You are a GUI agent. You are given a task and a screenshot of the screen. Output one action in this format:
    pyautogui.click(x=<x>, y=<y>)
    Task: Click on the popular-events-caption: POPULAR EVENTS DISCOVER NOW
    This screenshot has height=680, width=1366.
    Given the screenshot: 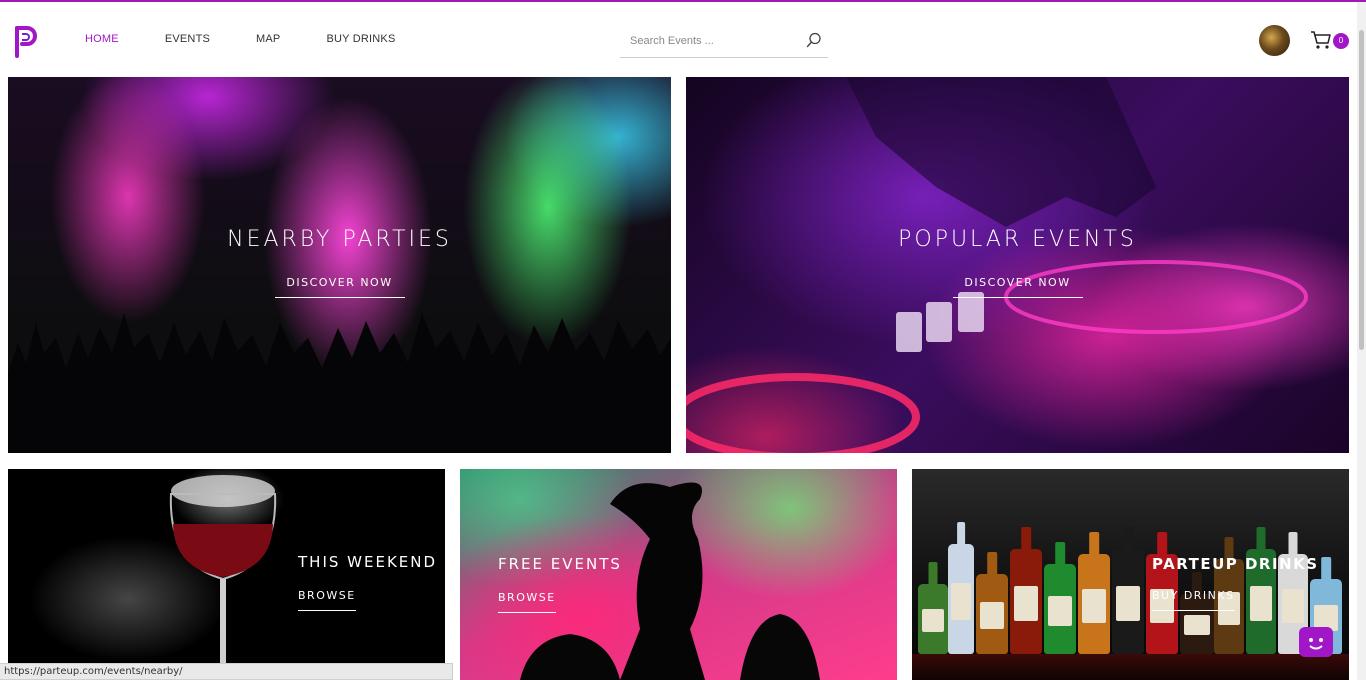 What is the action you would take?
    pyautogui.click(x=1017, y=262)
    